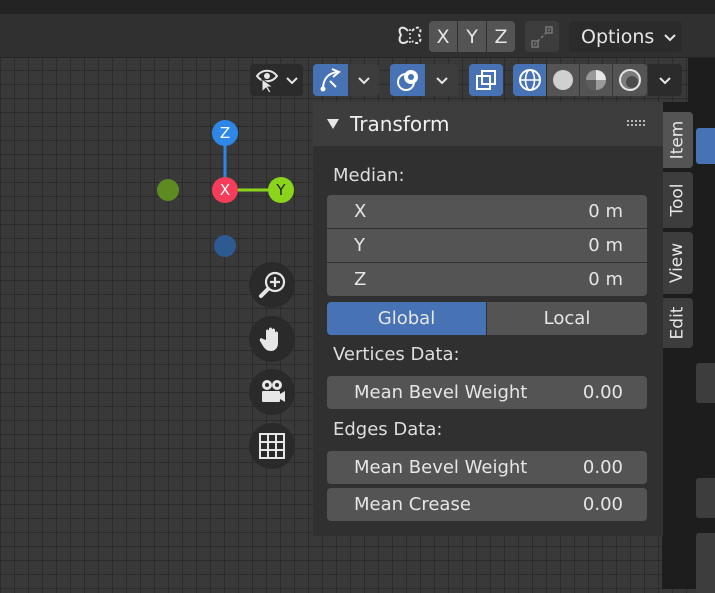  What do you see at coordinates (487, 211) in the screenshot?
I see `median-x-field: X 0 m` at bounding box center [487, 211].